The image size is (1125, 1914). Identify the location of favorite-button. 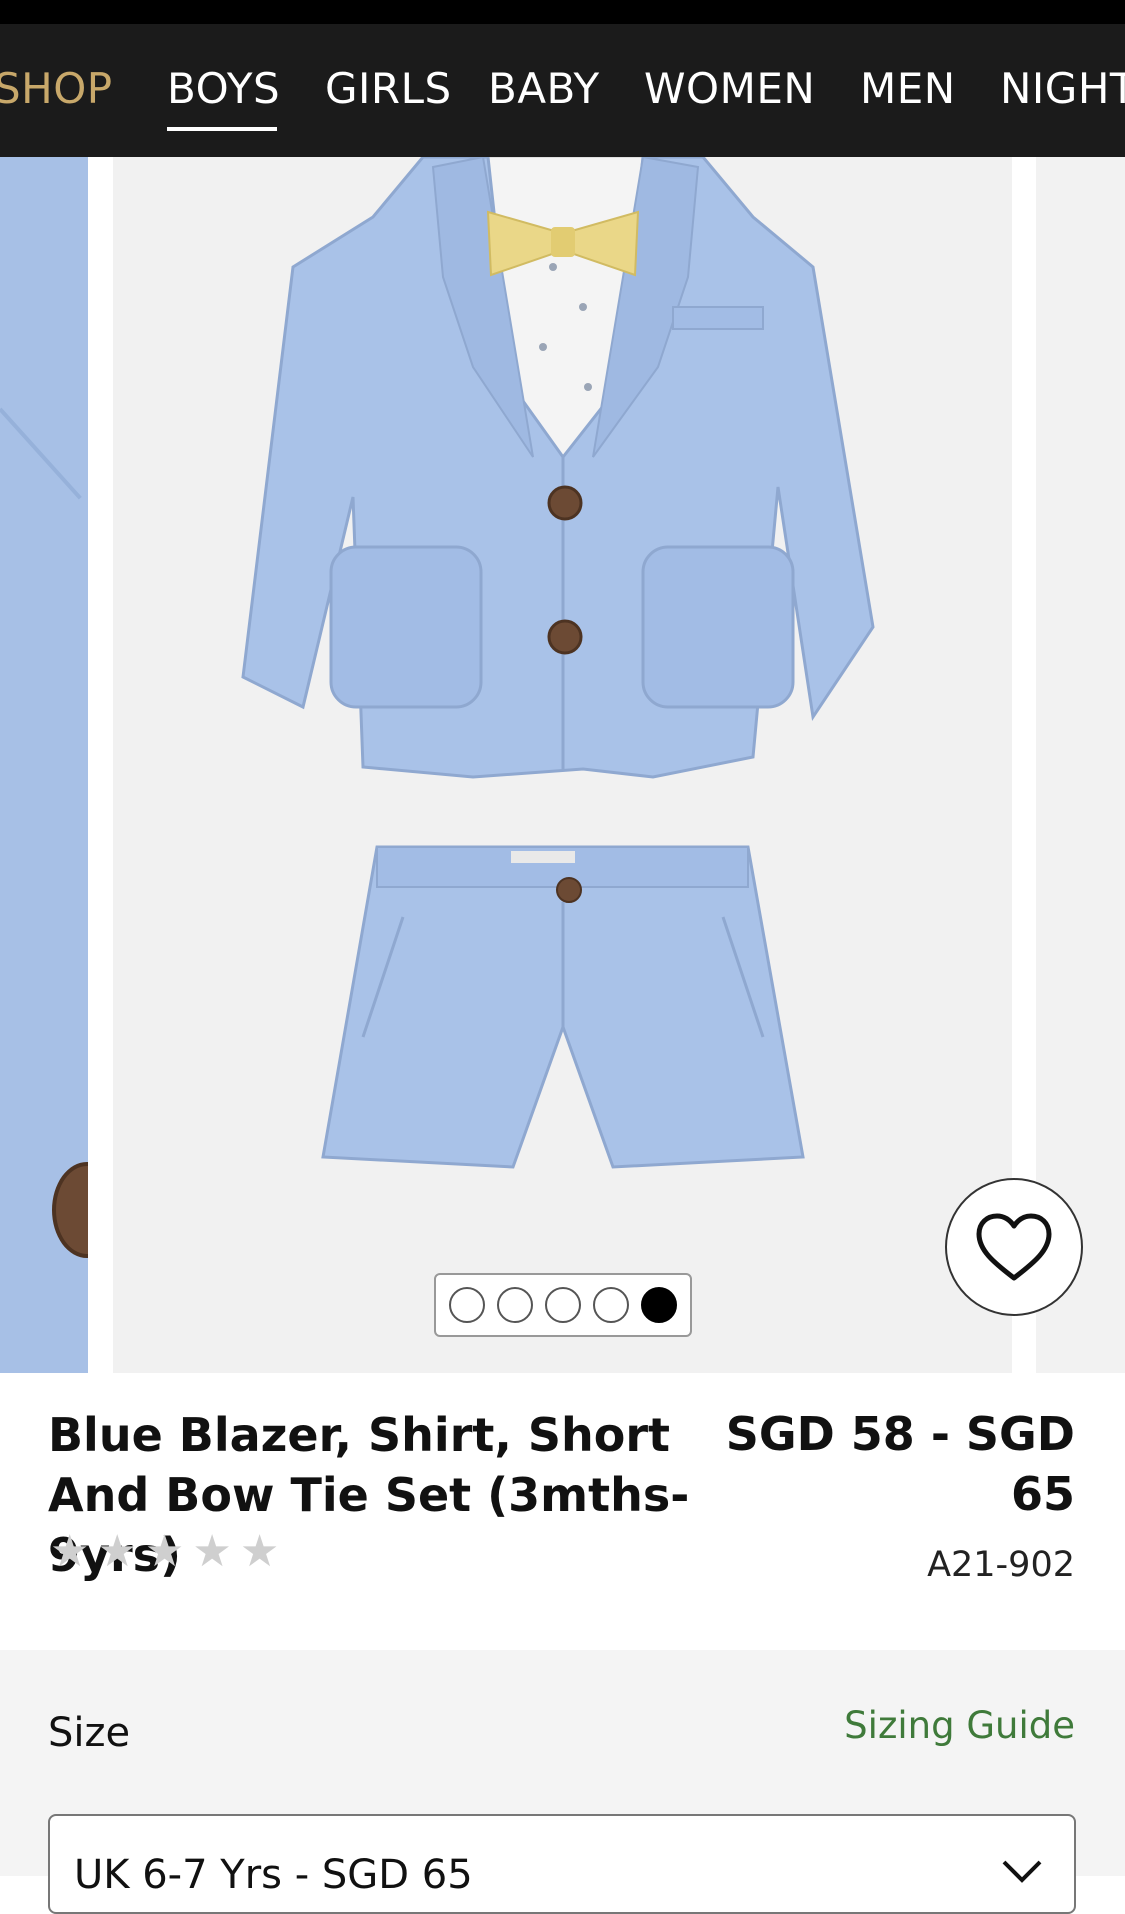
(1014, 1247).